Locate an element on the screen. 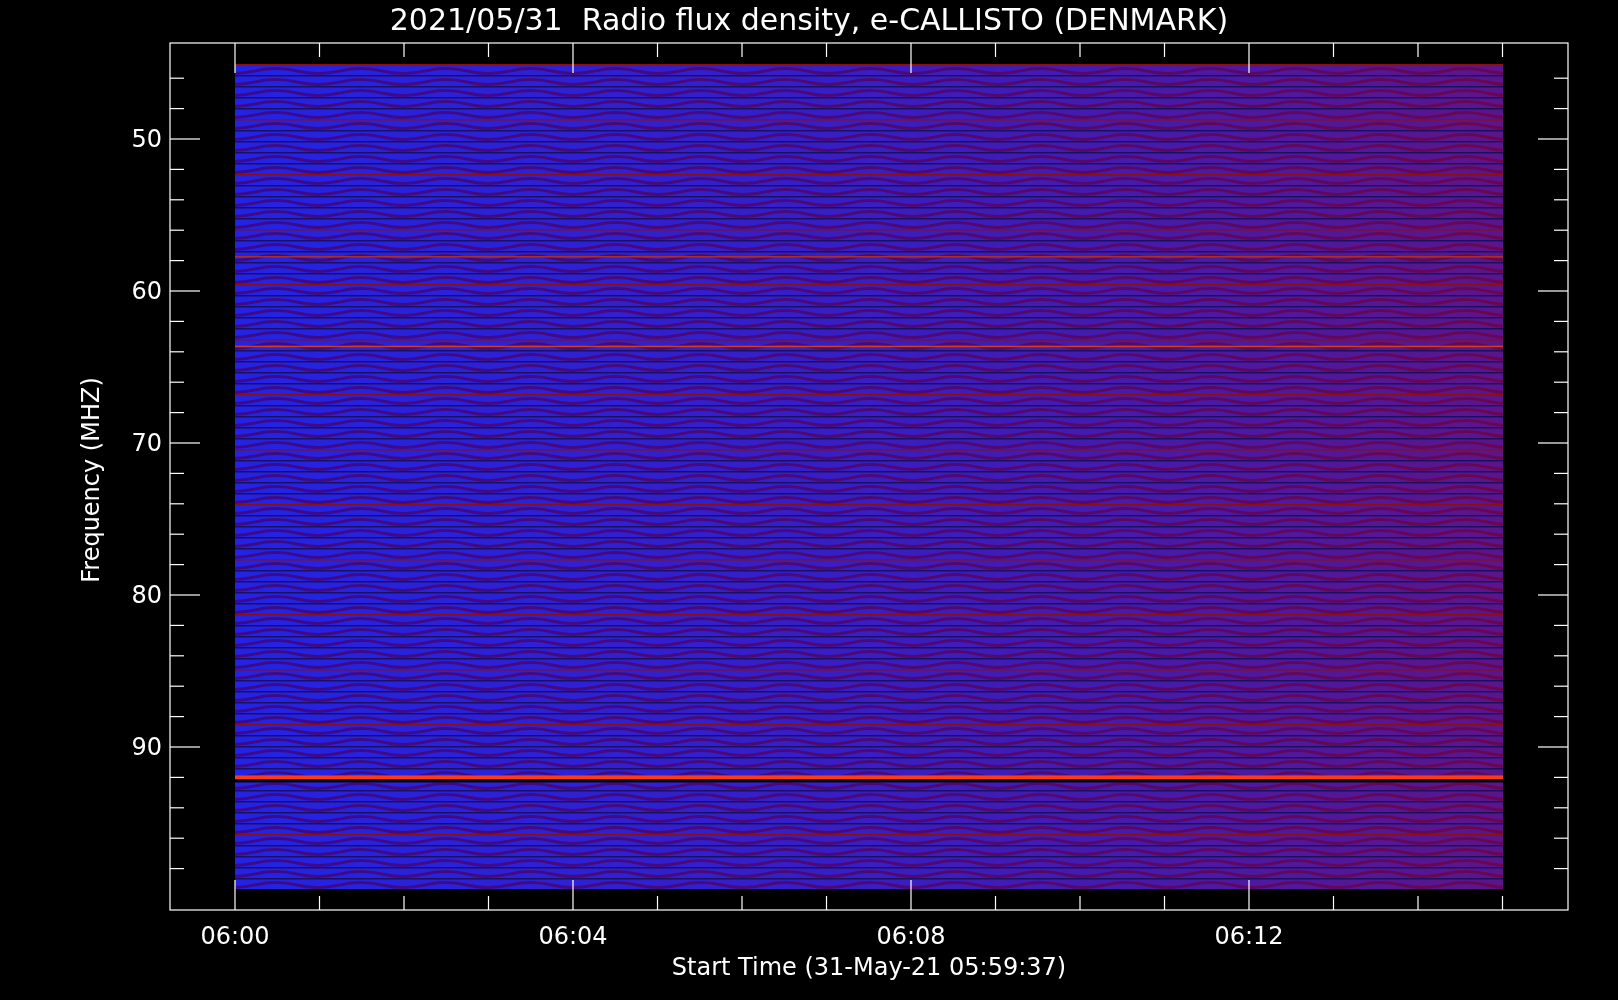  y-tick-label: 50 is located at coordinates (146, 139).